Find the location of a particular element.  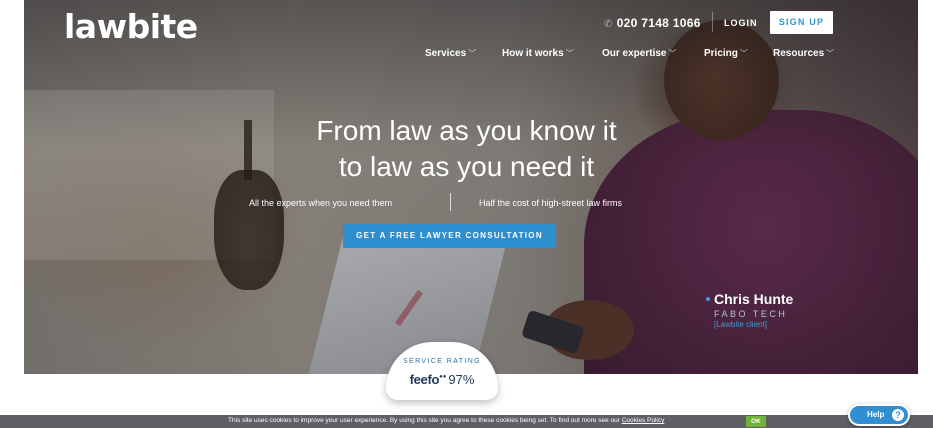

nav-item-how-it-works: How it works ﹀ is located at coordinates (538, 53).